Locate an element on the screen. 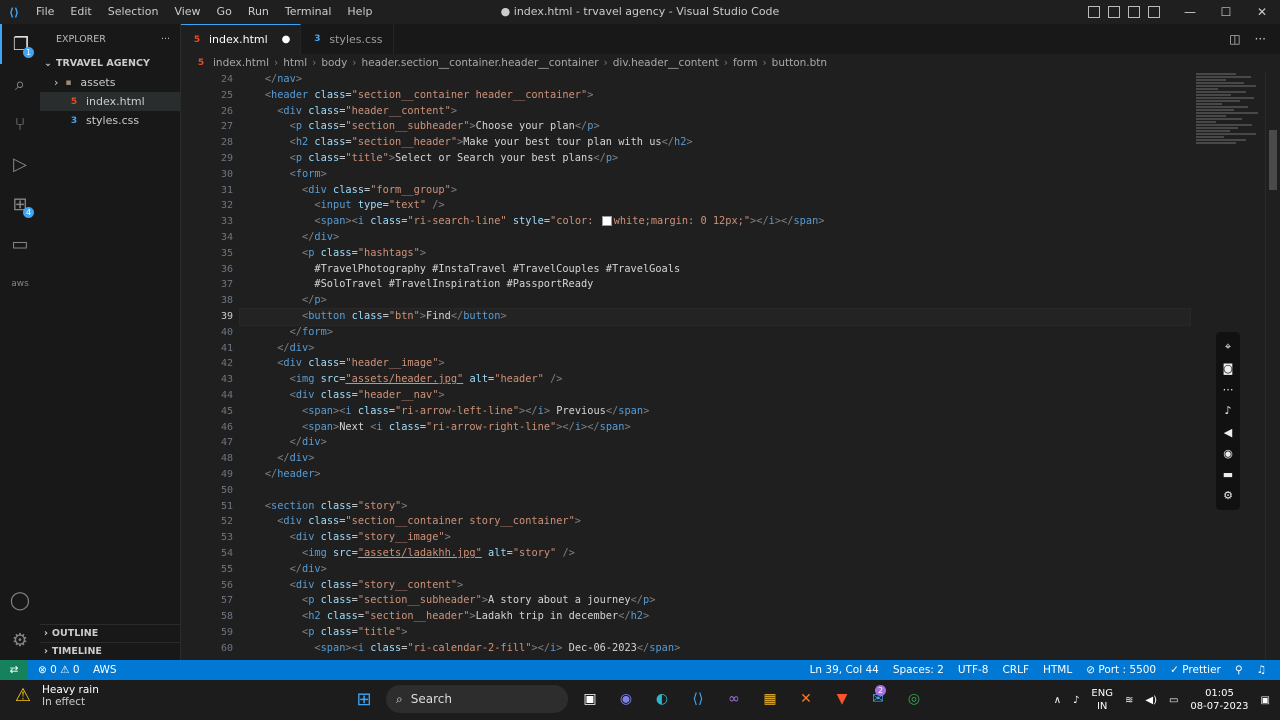  vscode-app-icon: ⟨⟩ is located at coordinates (698, 699).